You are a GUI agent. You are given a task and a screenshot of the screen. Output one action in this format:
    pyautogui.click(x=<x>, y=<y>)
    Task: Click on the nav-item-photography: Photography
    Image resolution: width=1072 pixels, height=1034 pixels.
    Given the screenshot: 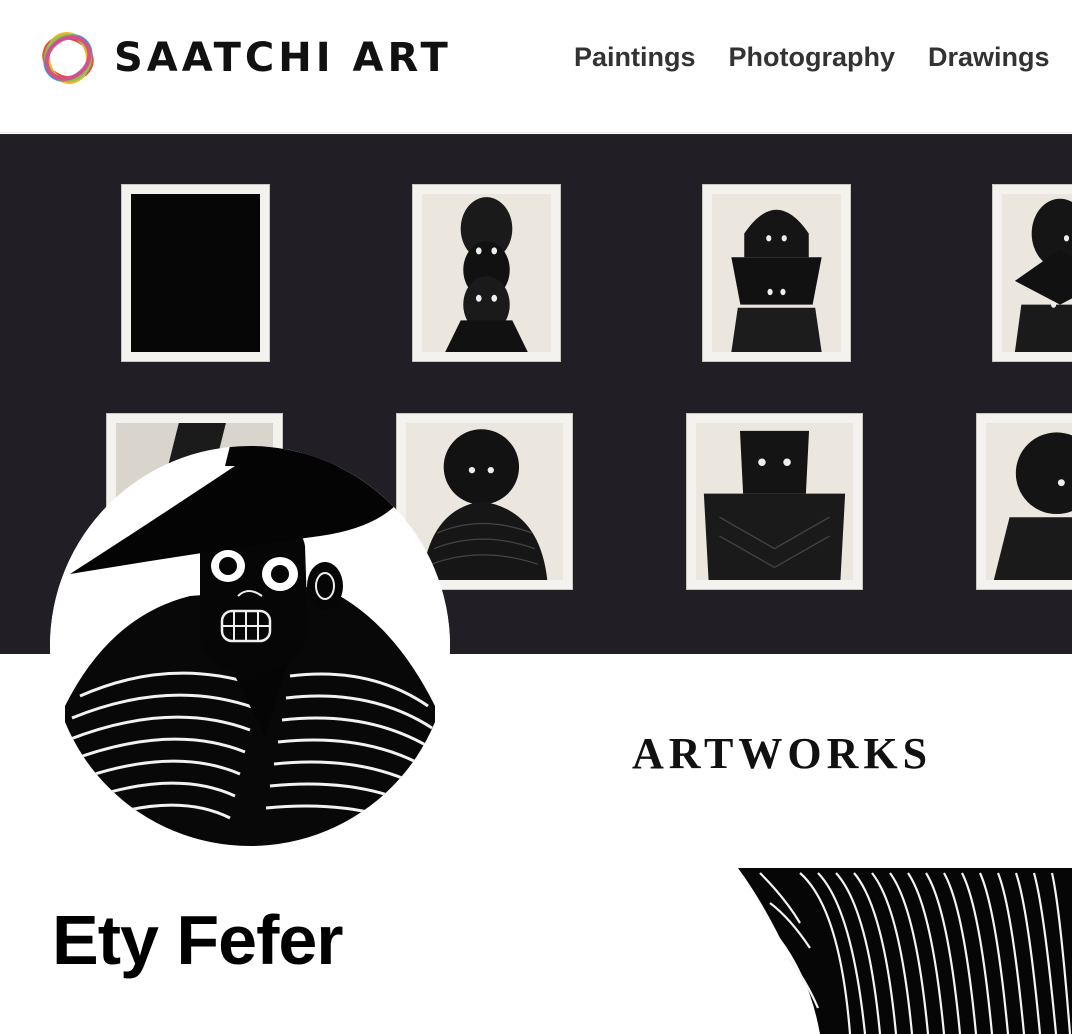 What is the action you would take?
    pyautogui.click(x=812, y=57)
    